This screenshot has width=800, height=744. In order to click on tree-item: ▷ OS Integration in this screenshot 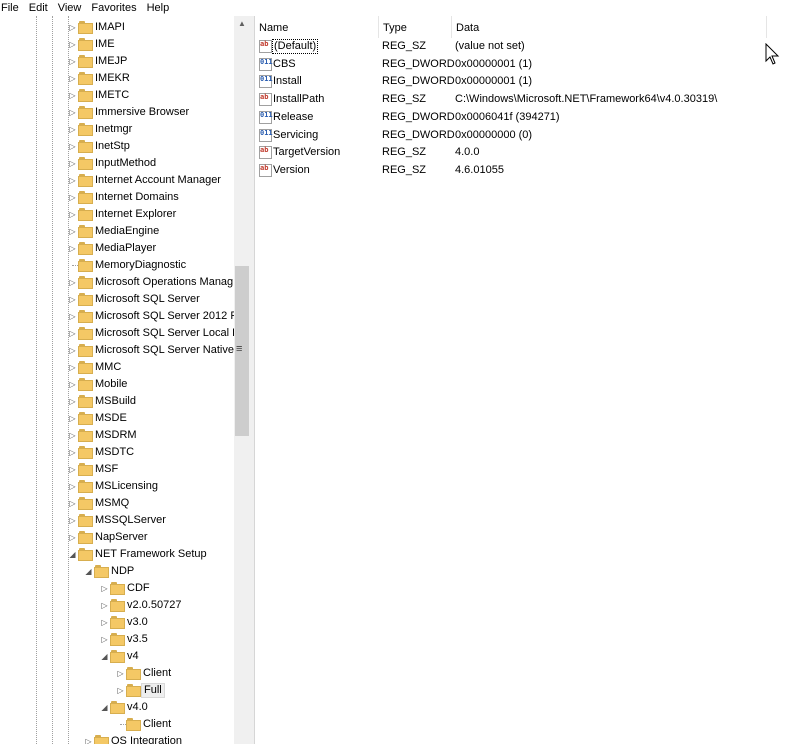, I will do `click(117, 738)`.